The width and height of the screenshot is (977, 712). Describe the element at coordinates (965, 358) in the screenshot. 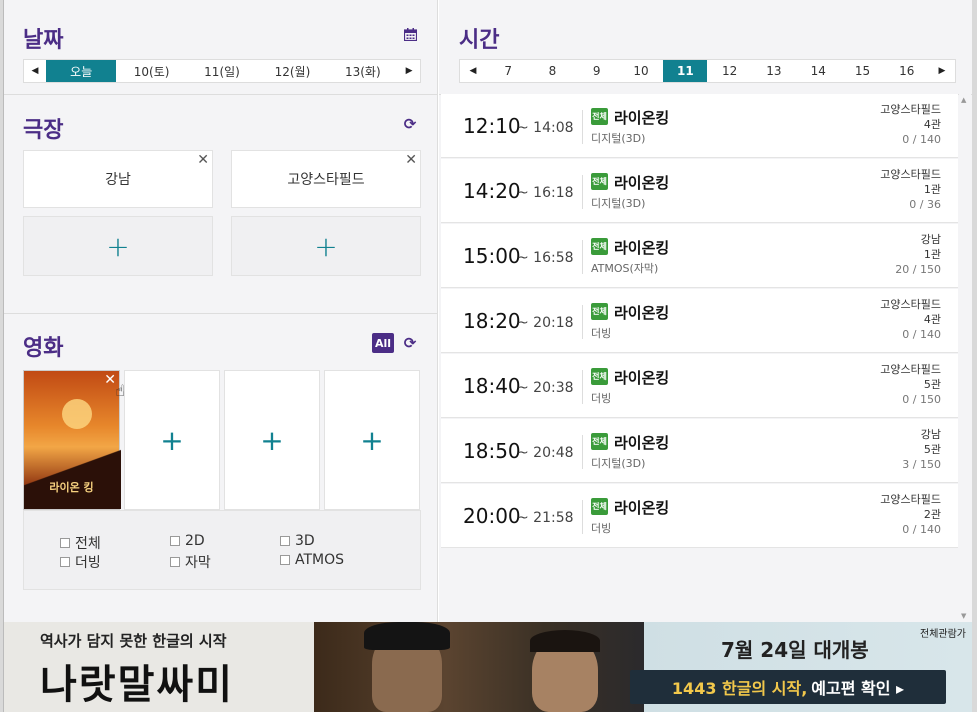

I see `schedule-scrollbar: ▲ ▼` at that location.